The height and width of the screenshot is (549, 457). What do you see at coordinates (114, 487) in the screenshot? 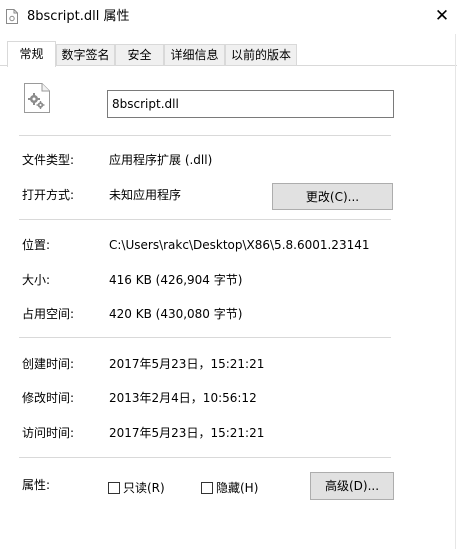
I see `readonly-checkbox-box` at bounding box center [114, 487].